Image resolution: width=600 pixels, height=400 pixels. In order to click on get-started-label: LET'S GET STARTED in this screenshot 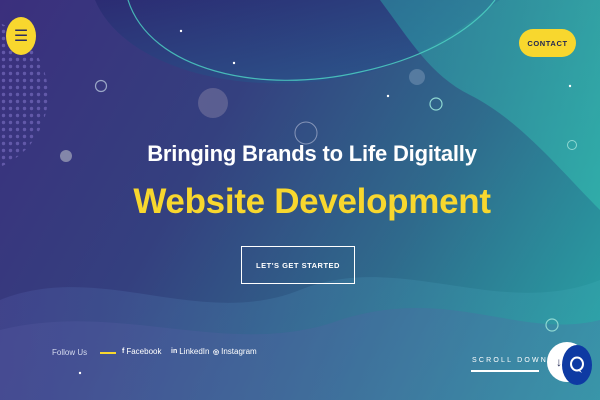, I will do `click(298, 265)`.